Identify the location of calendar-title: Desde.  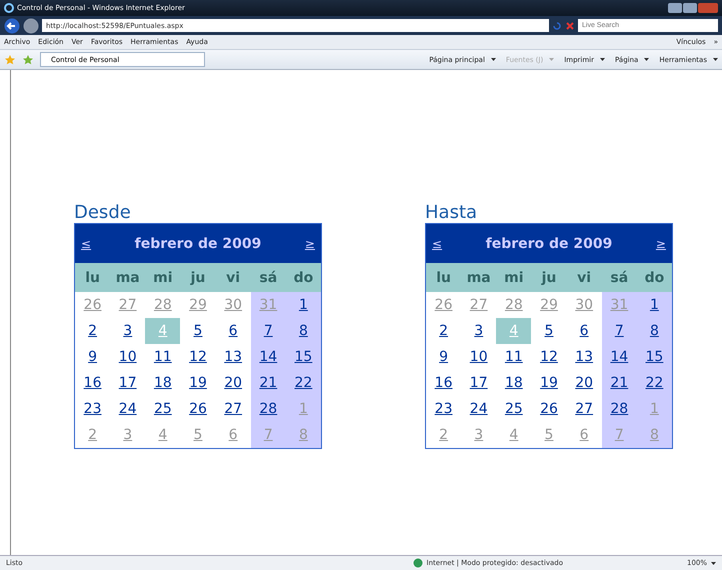
(103, 212).